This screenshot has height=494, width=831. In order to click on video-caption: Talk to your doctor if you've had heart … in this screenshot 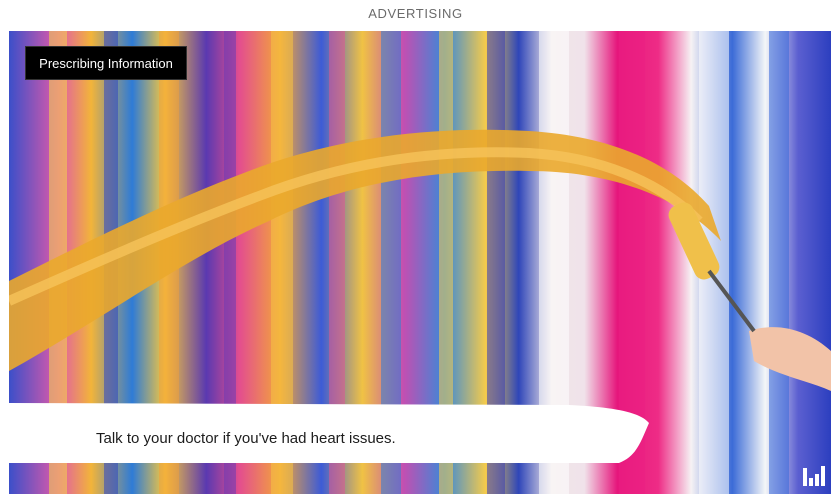, I will do `click(246, 438)`.